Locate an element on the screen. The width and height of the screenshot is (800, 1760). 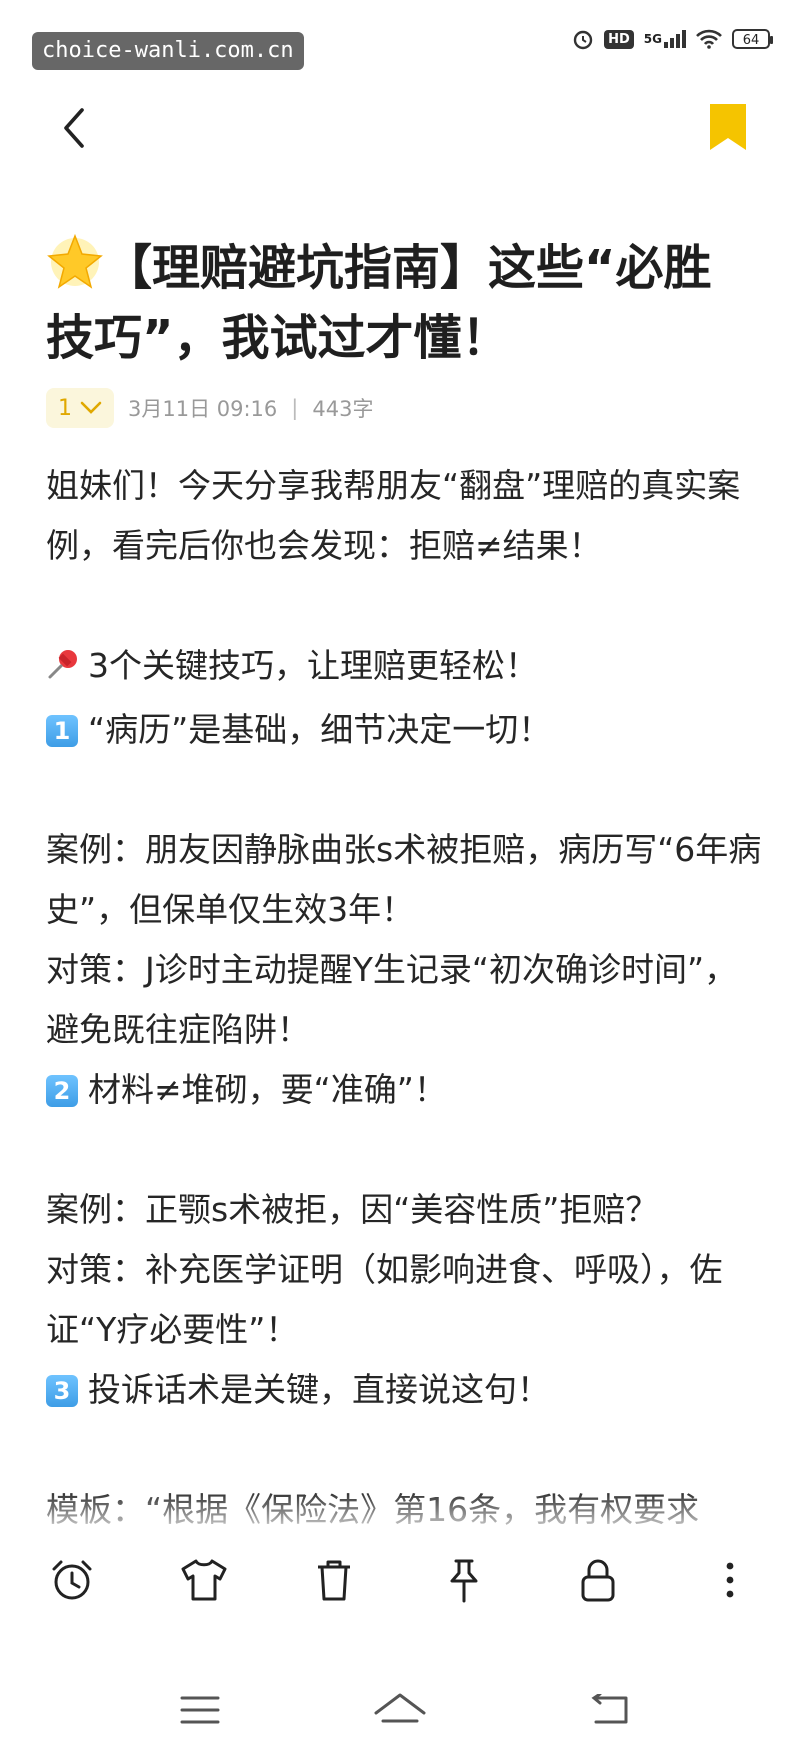
glowing-star-icon is located at coordinates (75, 269).